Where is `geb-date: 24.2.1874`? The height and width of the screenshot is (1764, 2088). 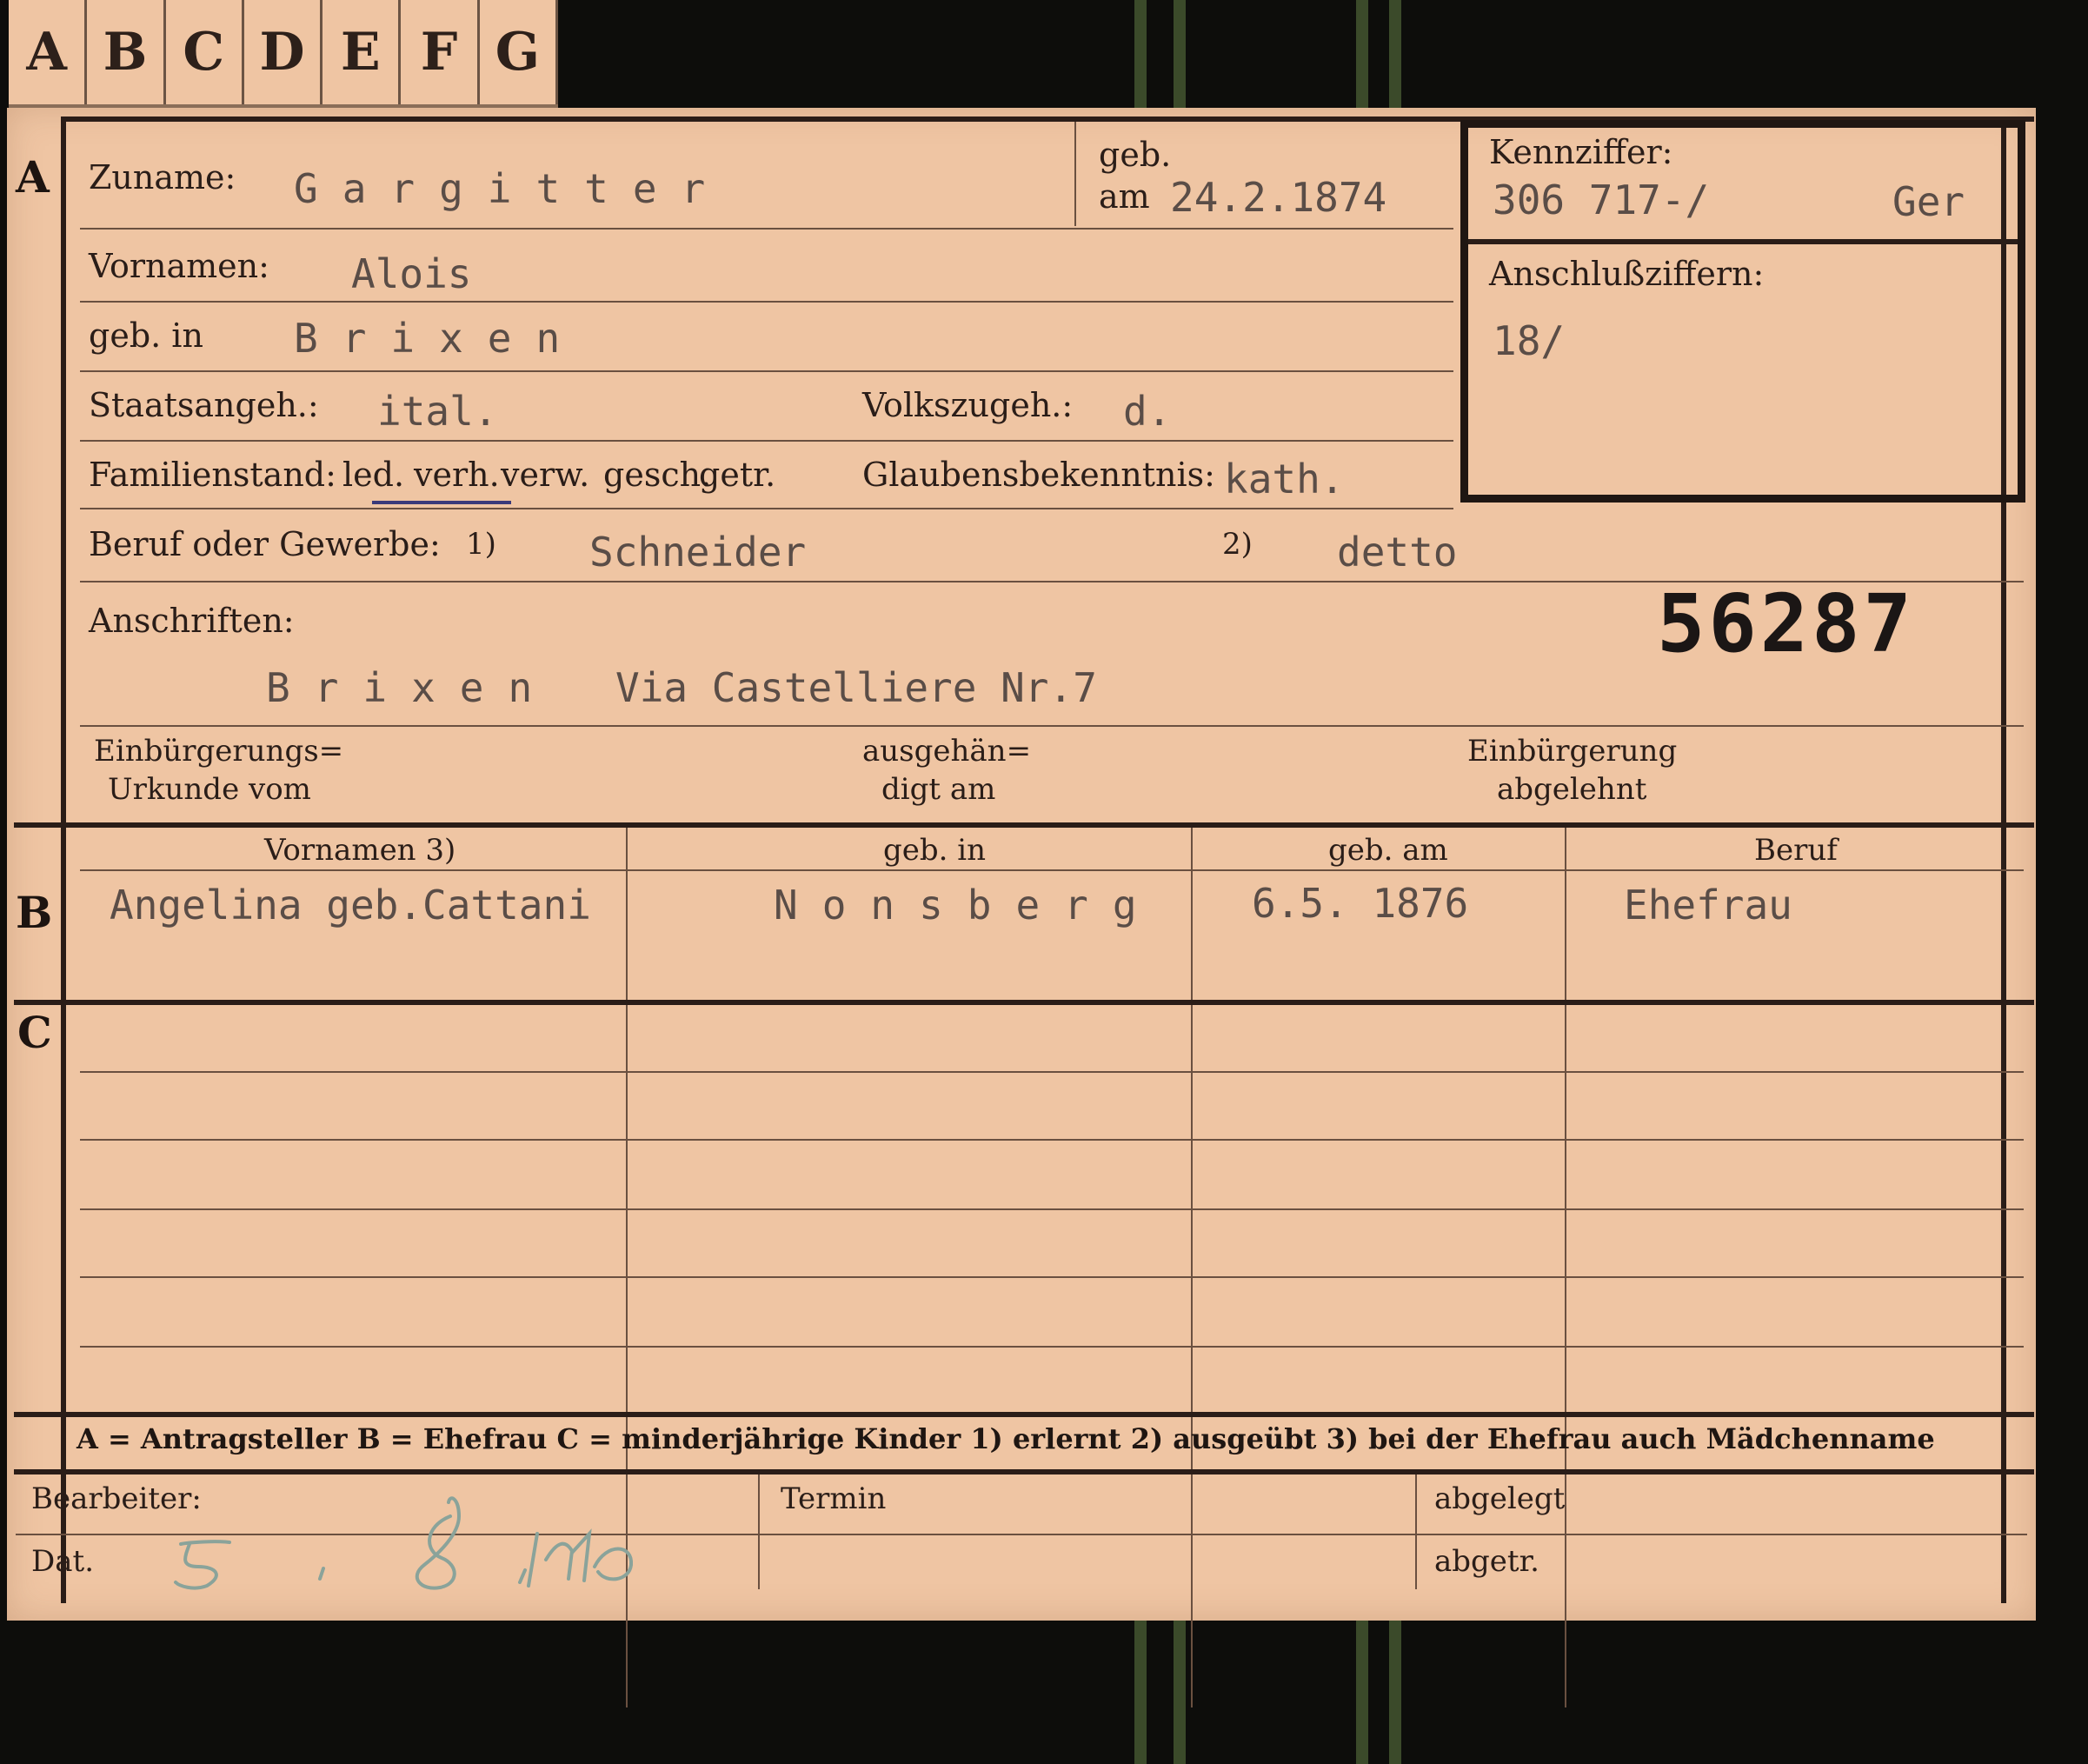
geb-date: 24.2.1874 is located at coordinates (1278, 197).